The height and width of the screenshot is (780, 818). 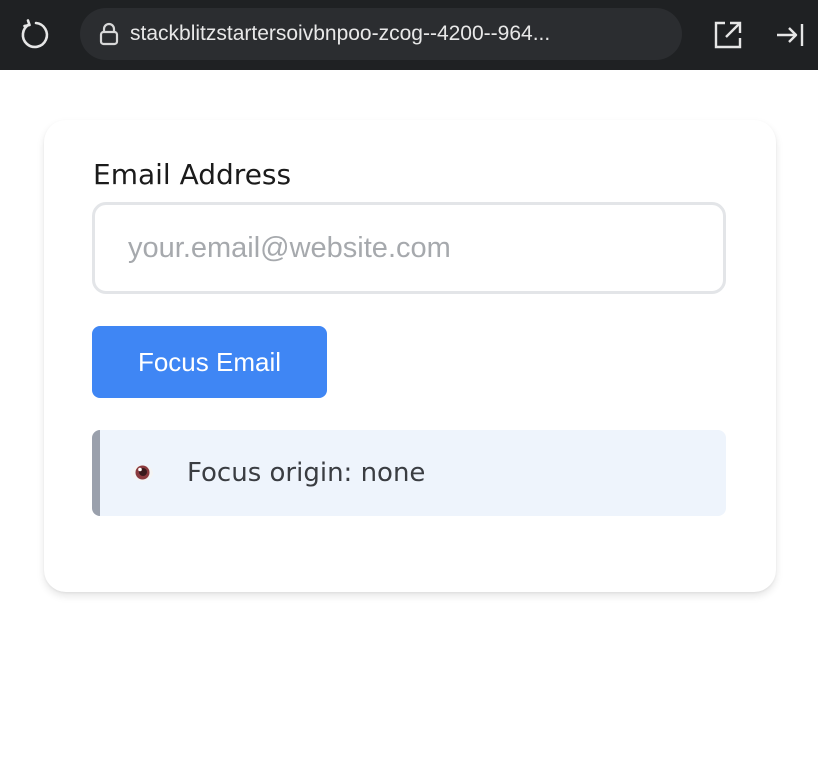 I want to click on open-in-new-tab-icon, so click(x=728, y=35).